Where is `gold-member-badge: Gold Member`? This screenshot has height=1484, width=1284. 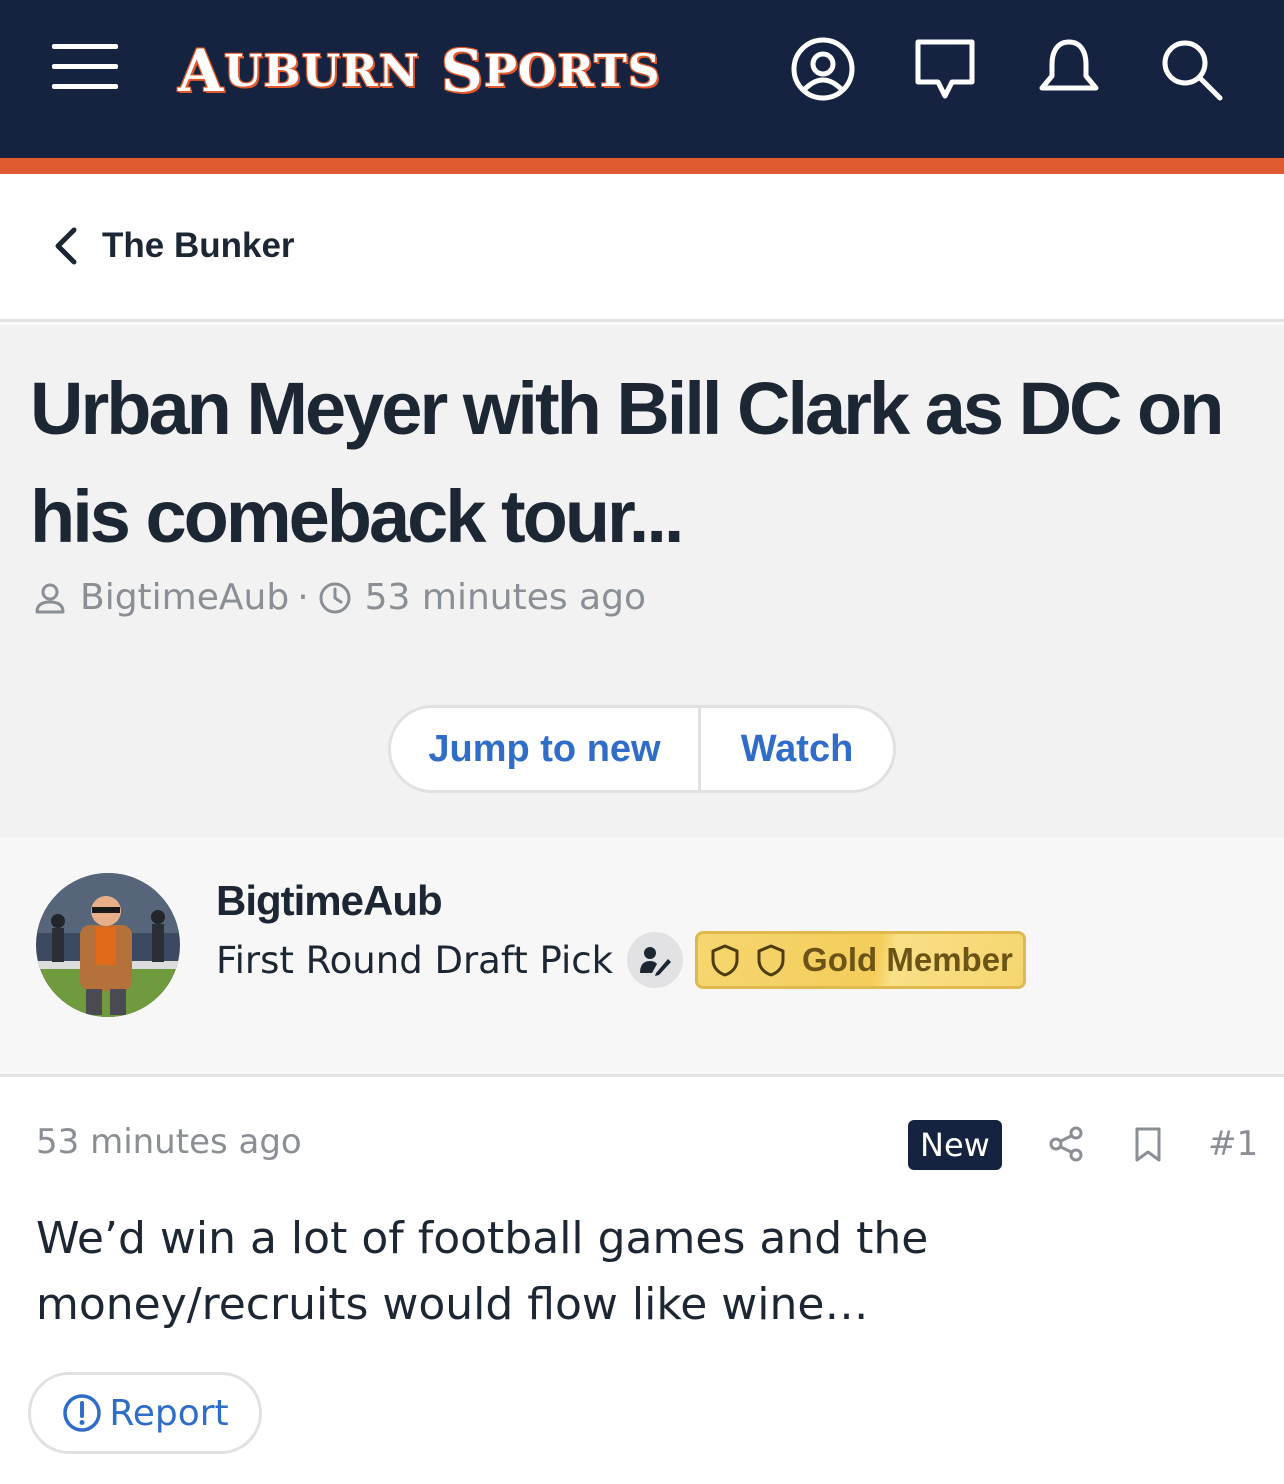
gold-member-badge: Gold Member is located at coordinates (860, 960).